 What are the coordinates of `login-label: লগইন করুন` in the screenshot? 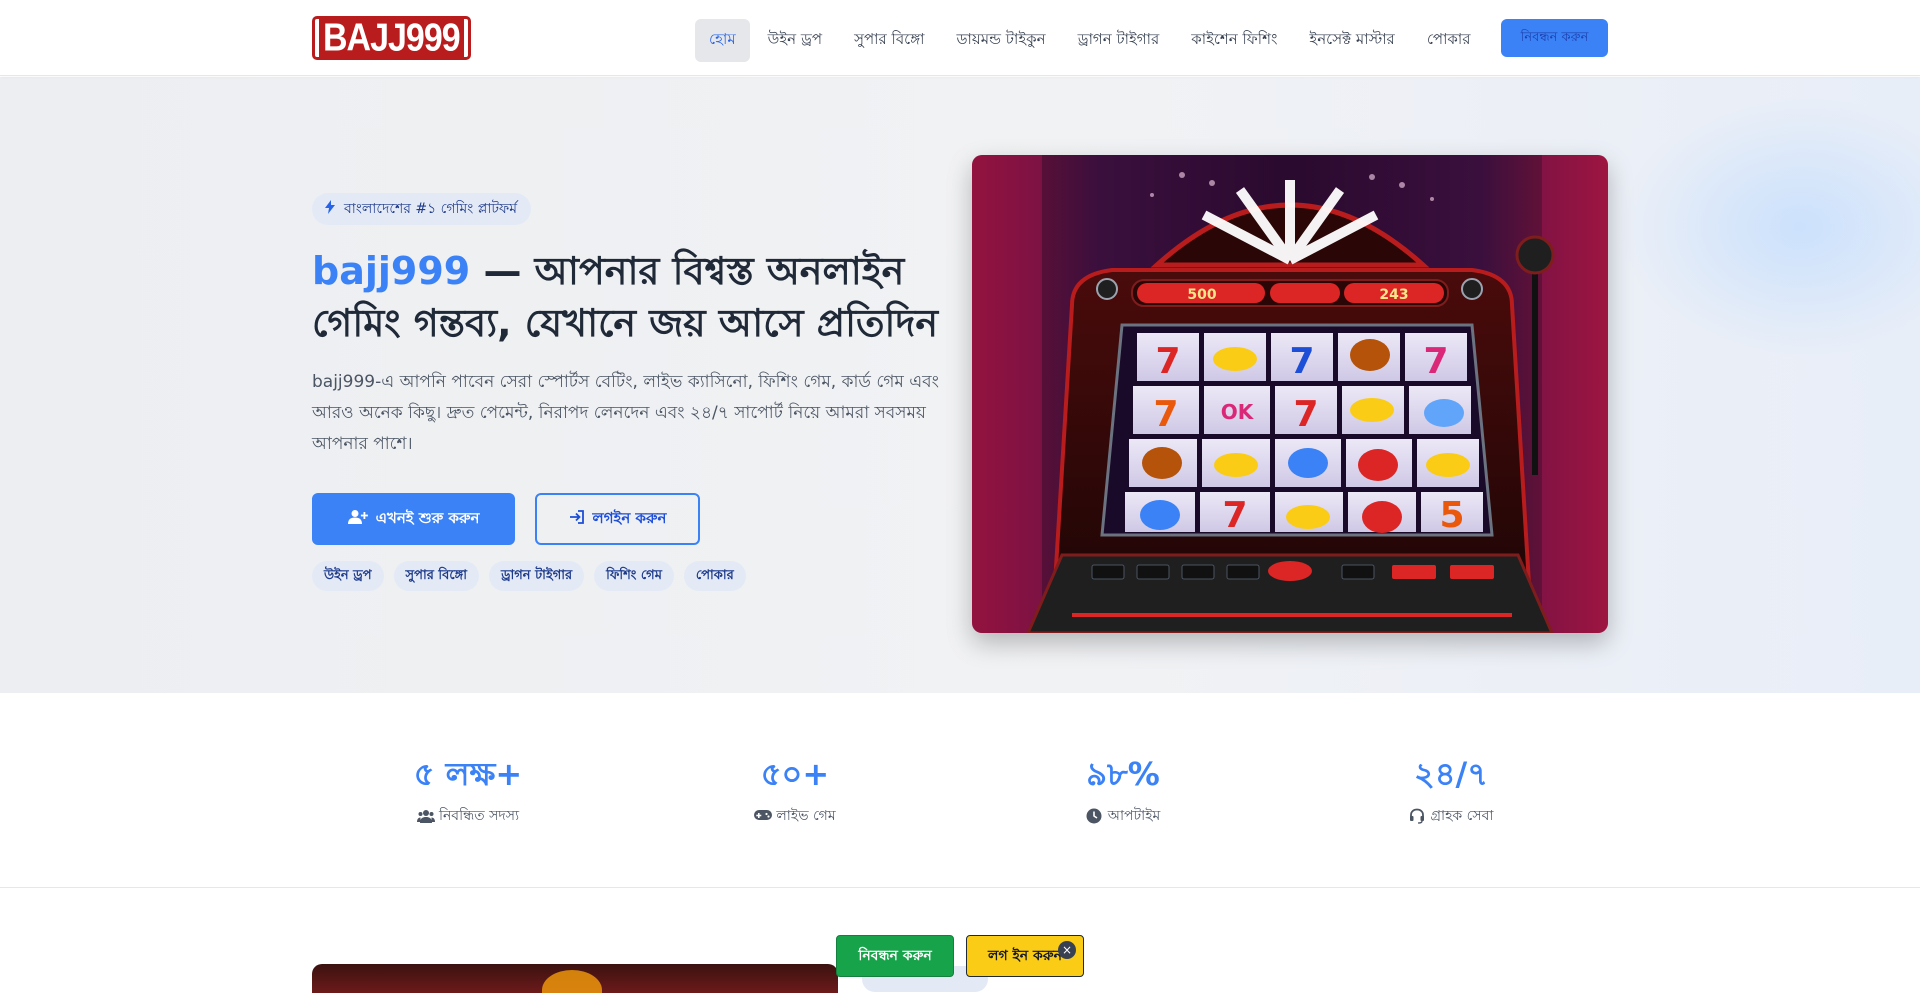 It's located at (629, 517).